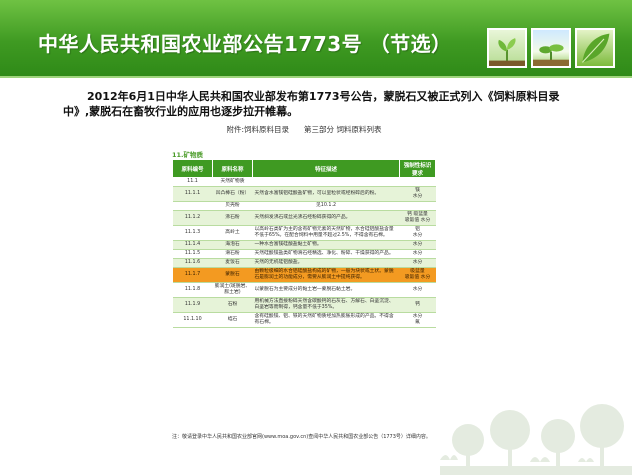 The width and height of the screenshot is (632, 475). What do you see at coordinates (326, 290) in the screenshot?
I see `cell-description: 以蒙脱石为主要成分的黏土岩一蒙脱石黏土岩。` at bounding box center [326, 290].